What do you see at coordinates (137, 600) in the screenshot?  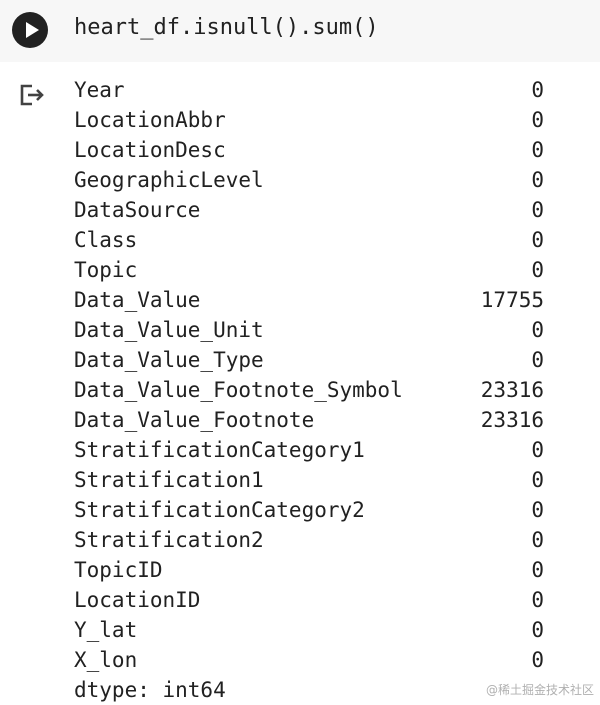 I see `column-name: LocationID` at bounding box center [137, 600].